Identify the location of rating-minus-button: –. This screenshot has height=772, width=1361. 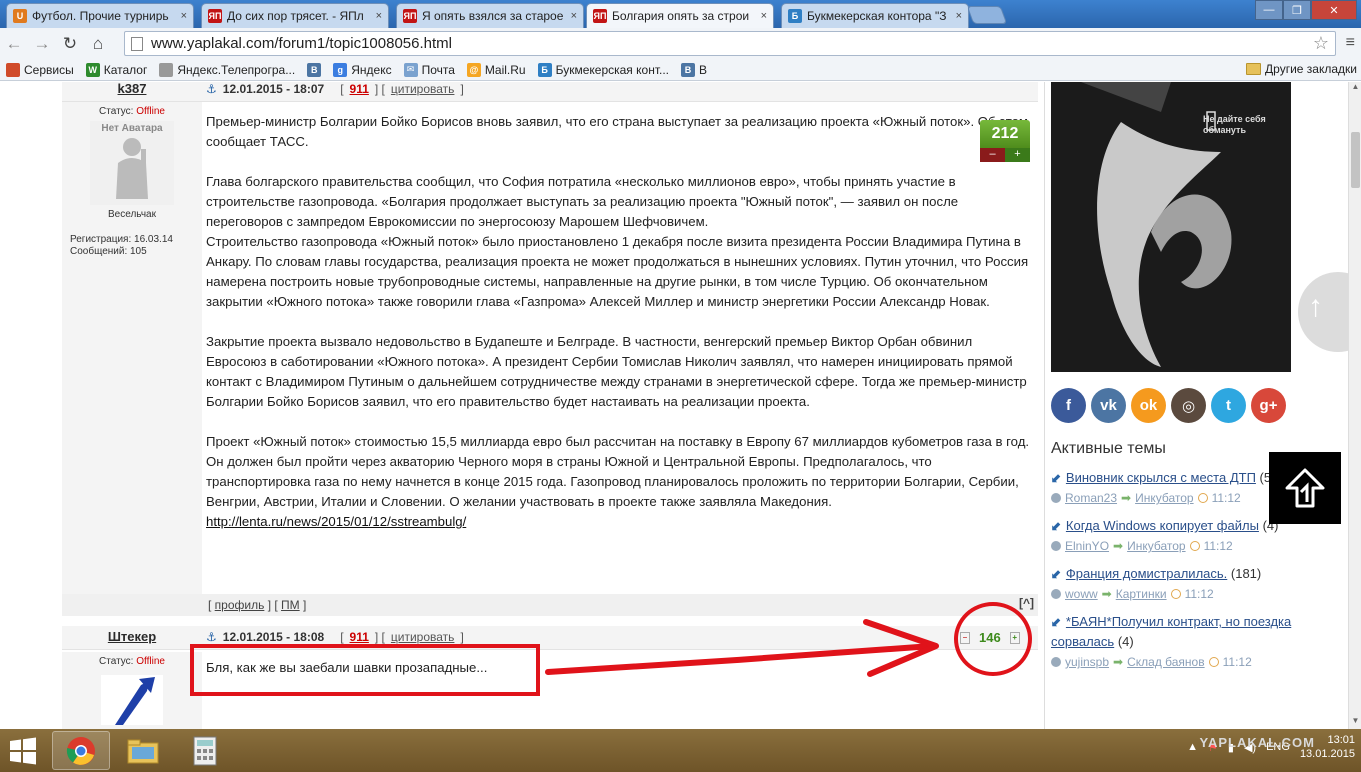
(992, 155).